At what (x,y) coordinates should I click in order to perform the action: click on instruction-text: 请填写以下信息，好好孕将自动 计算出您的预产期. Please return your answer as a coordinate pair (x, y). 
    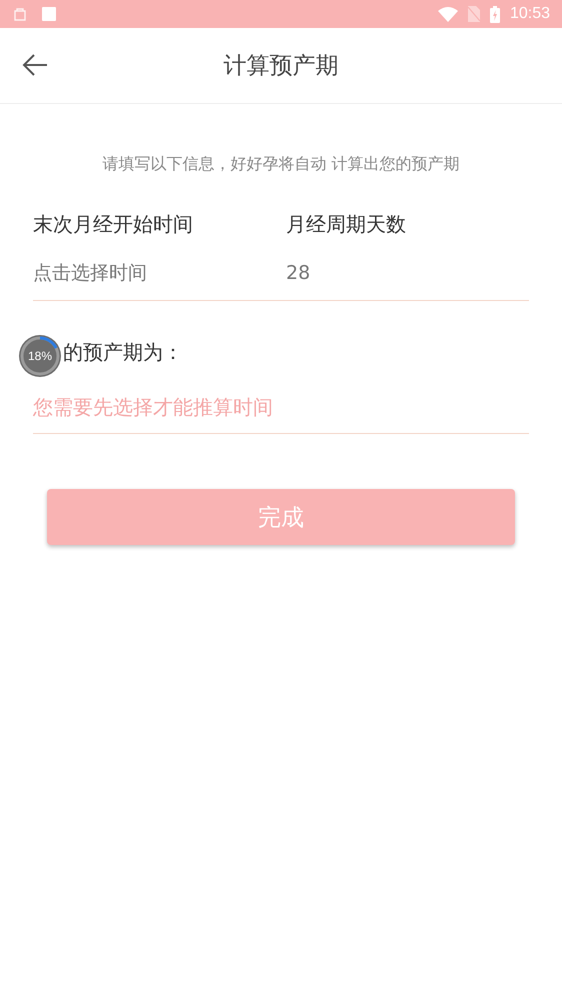
    Looking at the image, I should click on (281, 164).